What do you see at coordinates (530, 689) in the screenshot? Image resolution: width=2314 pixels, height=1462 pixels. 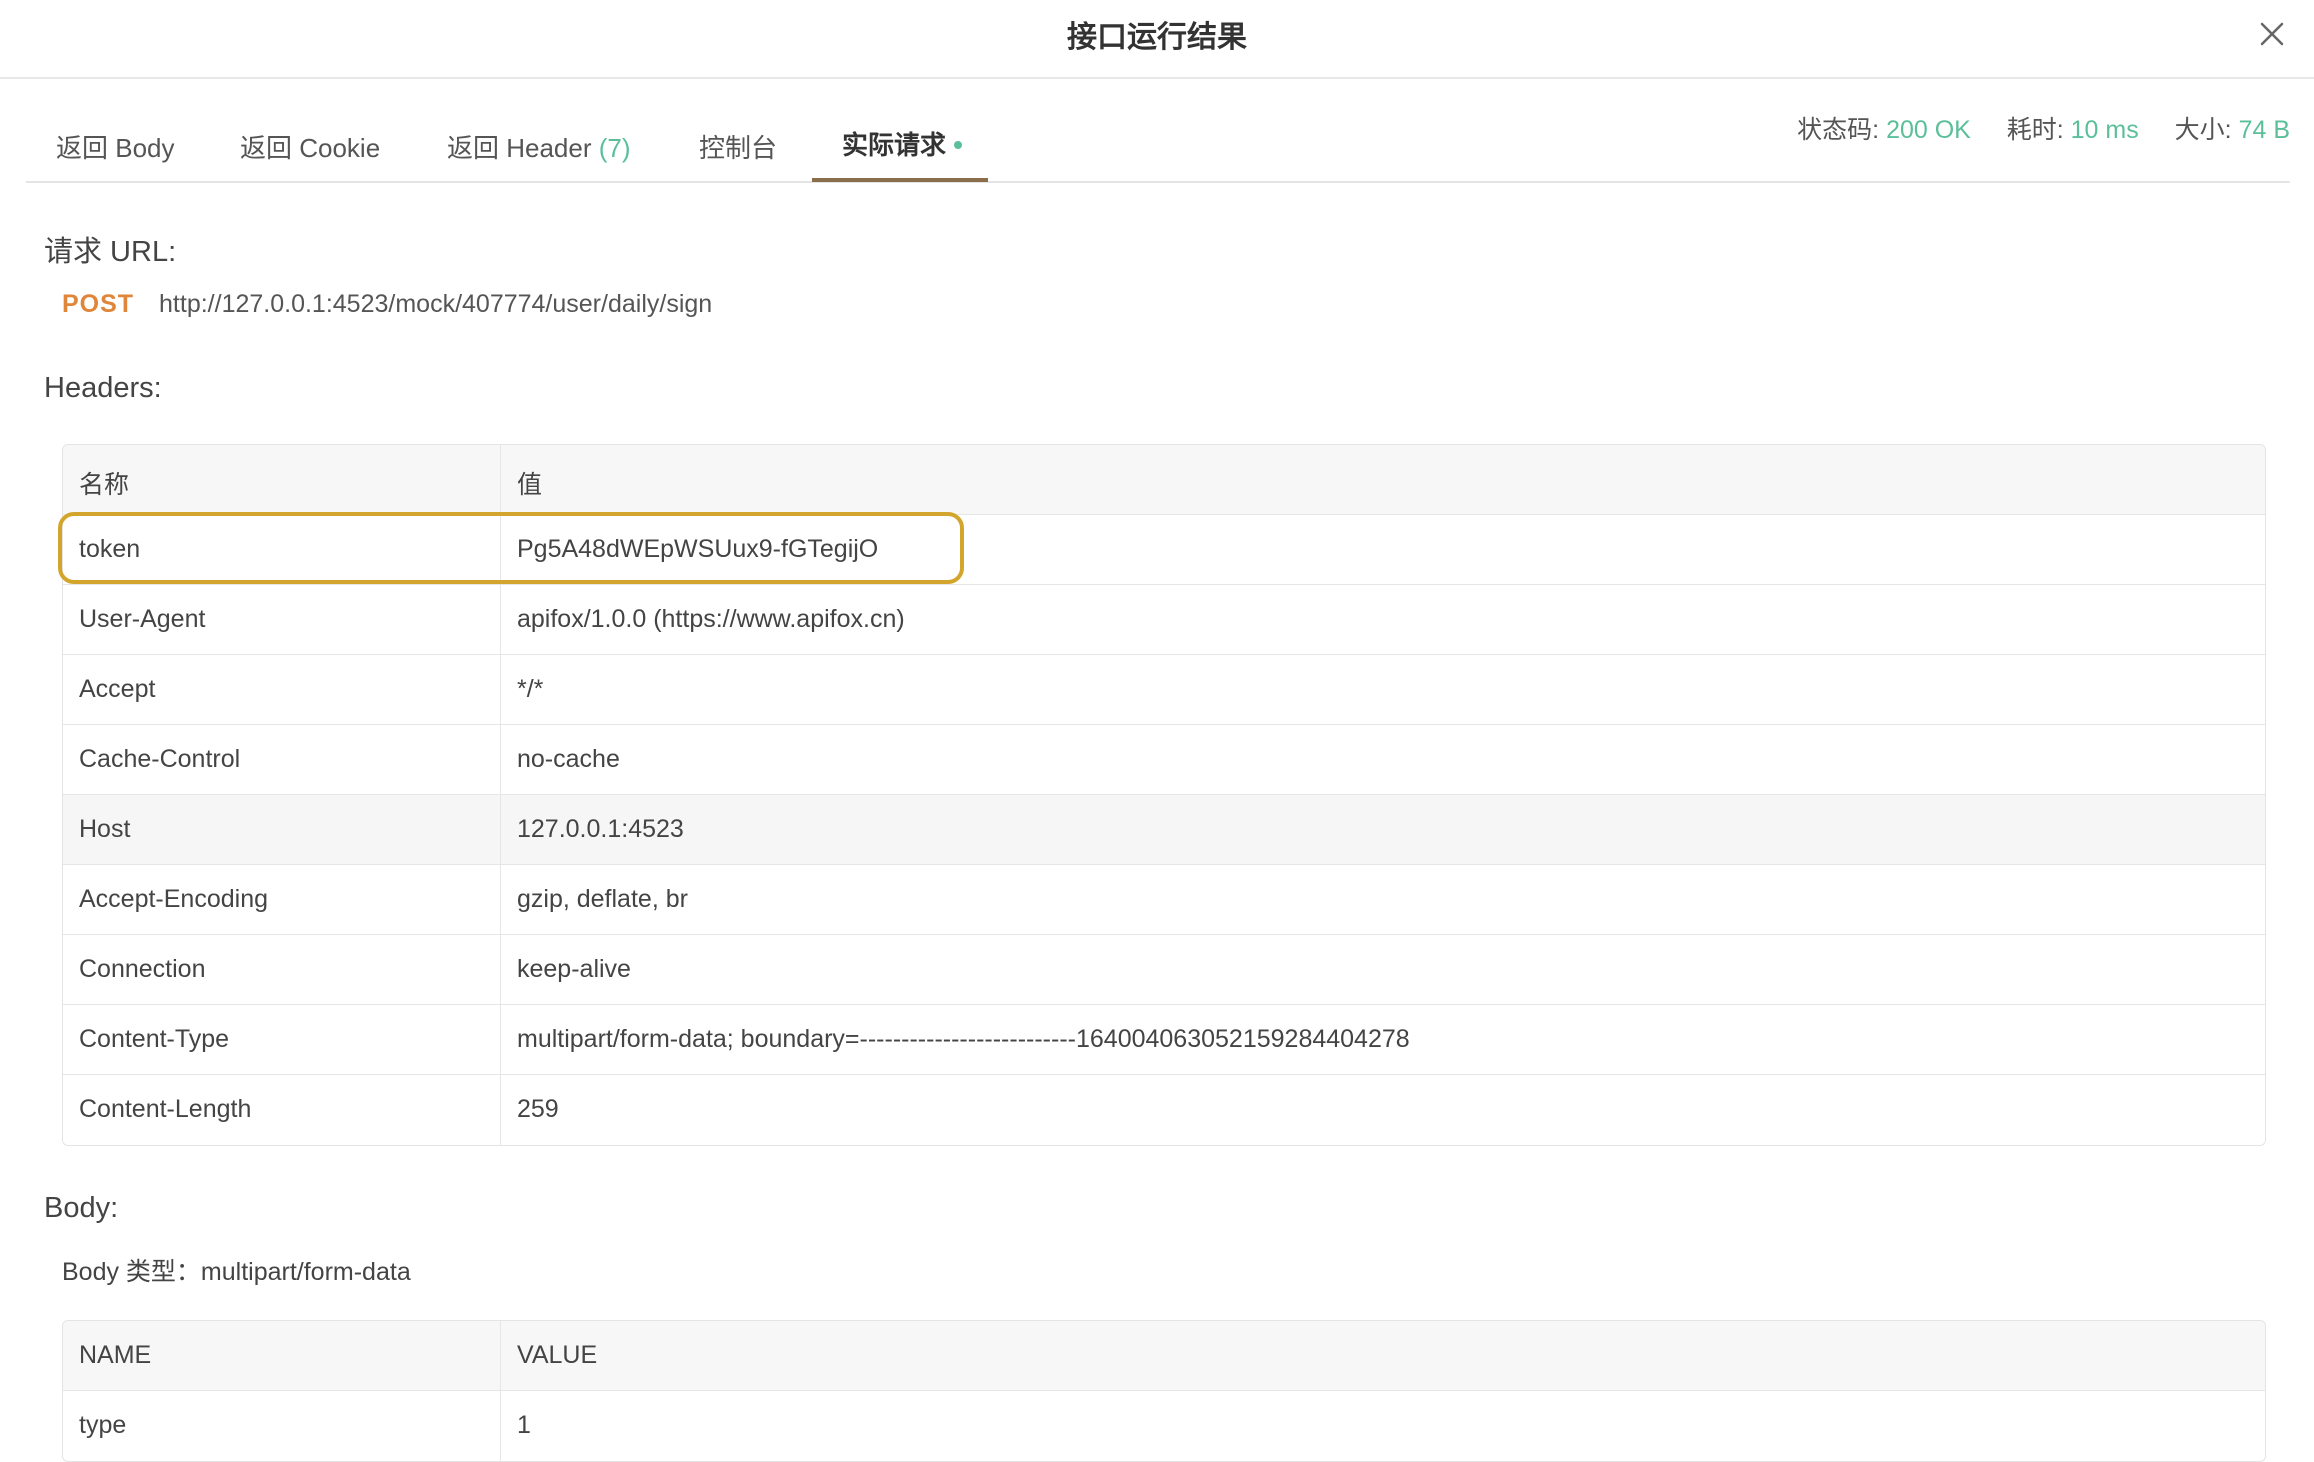 I see `header-value: */*` at bounding box center [530, 689].